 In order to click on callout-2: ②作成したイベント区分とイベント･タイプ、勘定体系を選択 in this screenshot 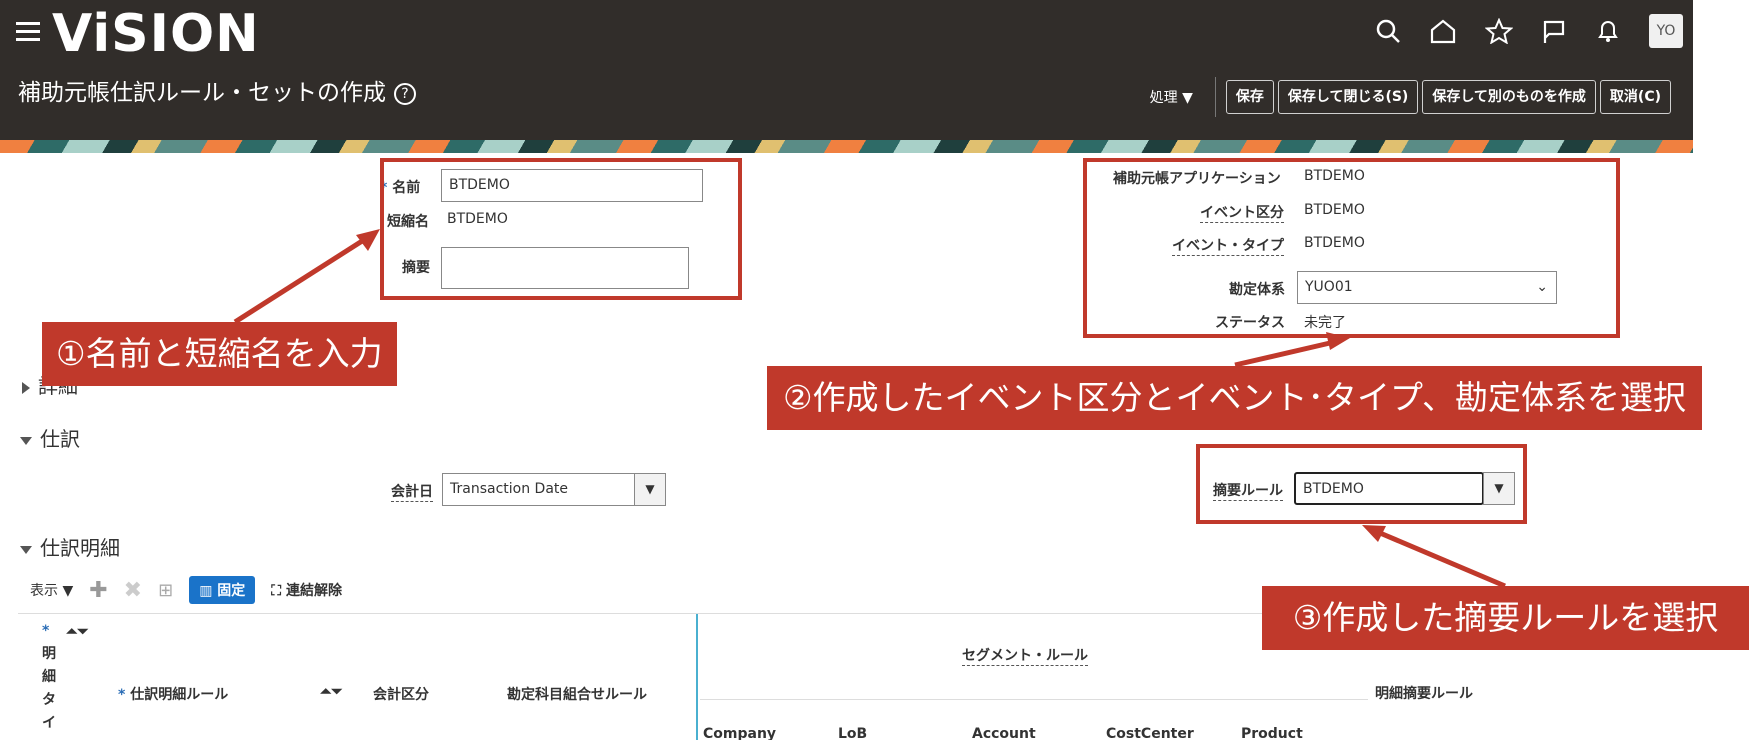, I will do `click(1234, 398)`.